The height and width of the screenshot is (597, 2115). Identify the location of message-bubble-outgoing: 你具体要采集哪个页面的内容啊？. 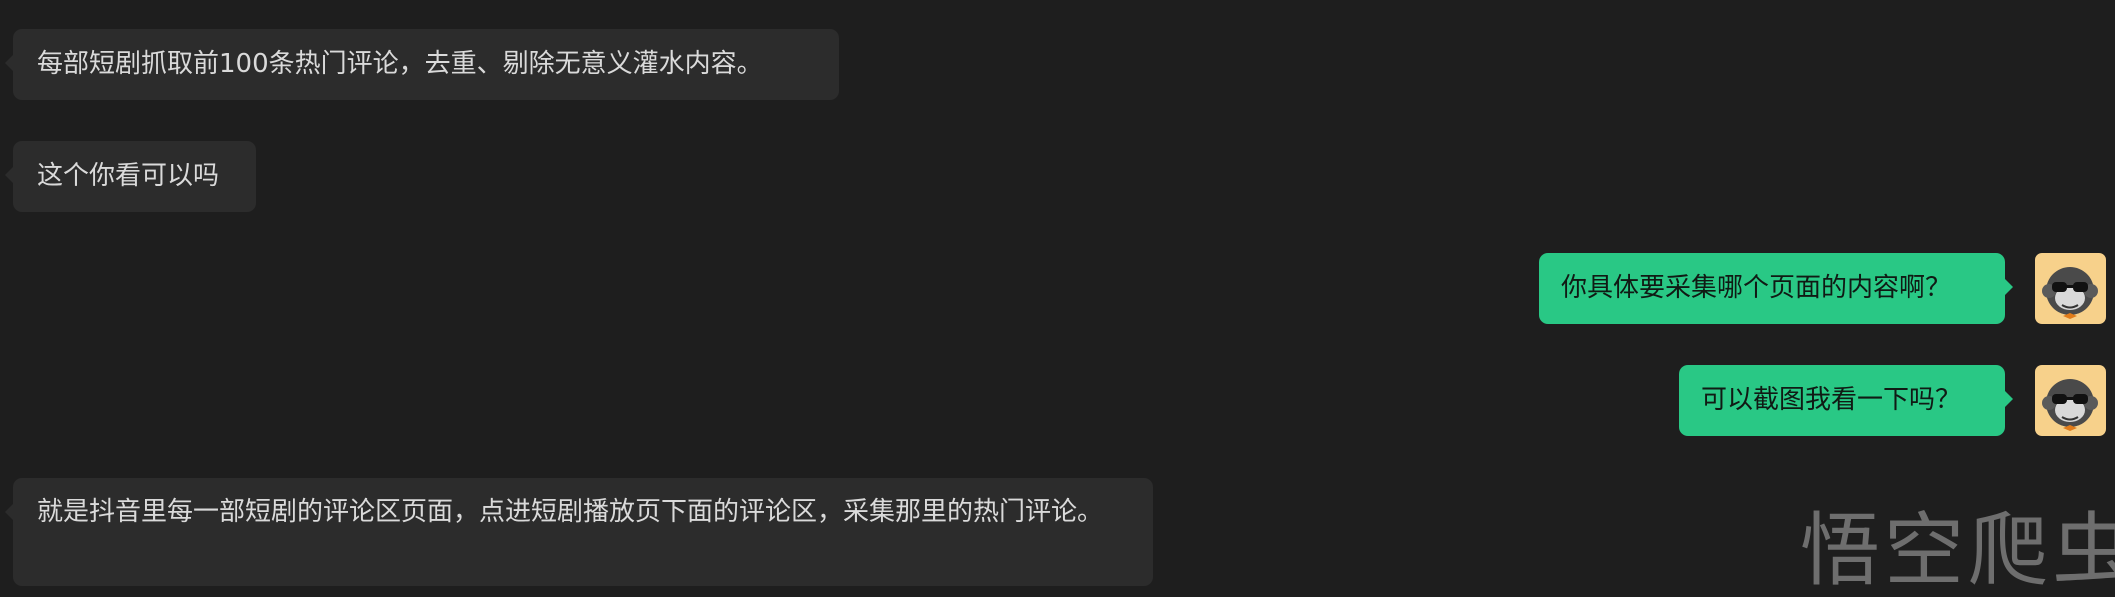
(1776, 288).